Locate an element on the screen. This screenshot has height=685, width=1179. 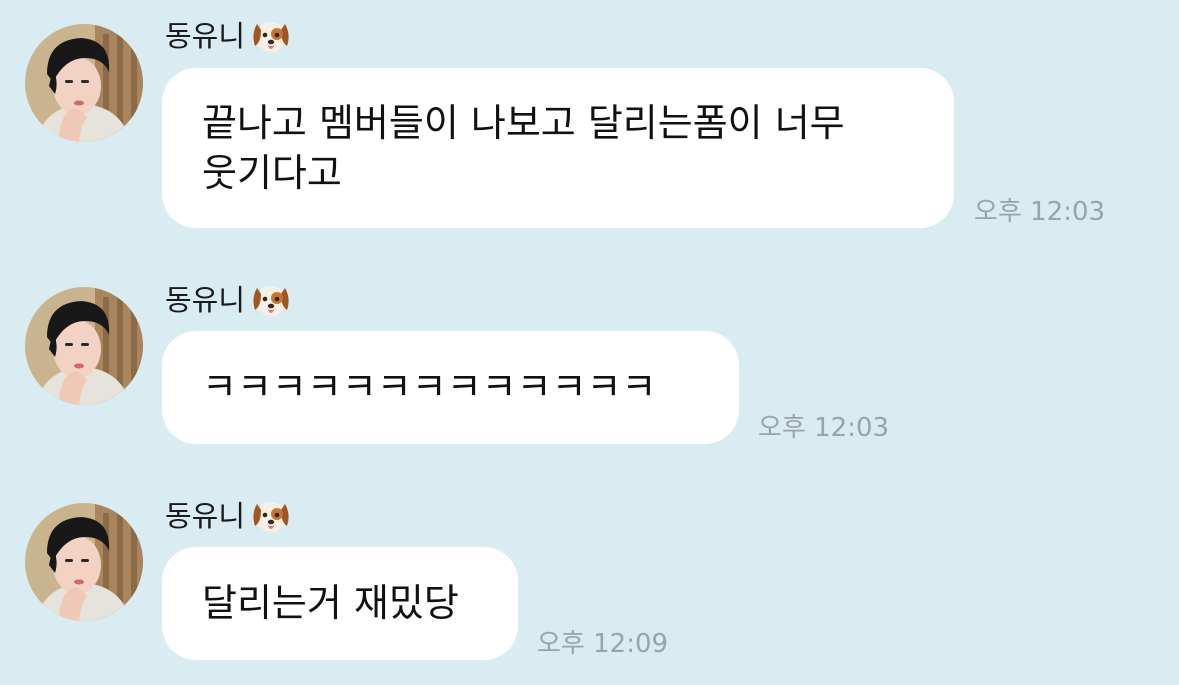
message-bubble: 달리는거 재밌당 is located at coordinates (340, 603).